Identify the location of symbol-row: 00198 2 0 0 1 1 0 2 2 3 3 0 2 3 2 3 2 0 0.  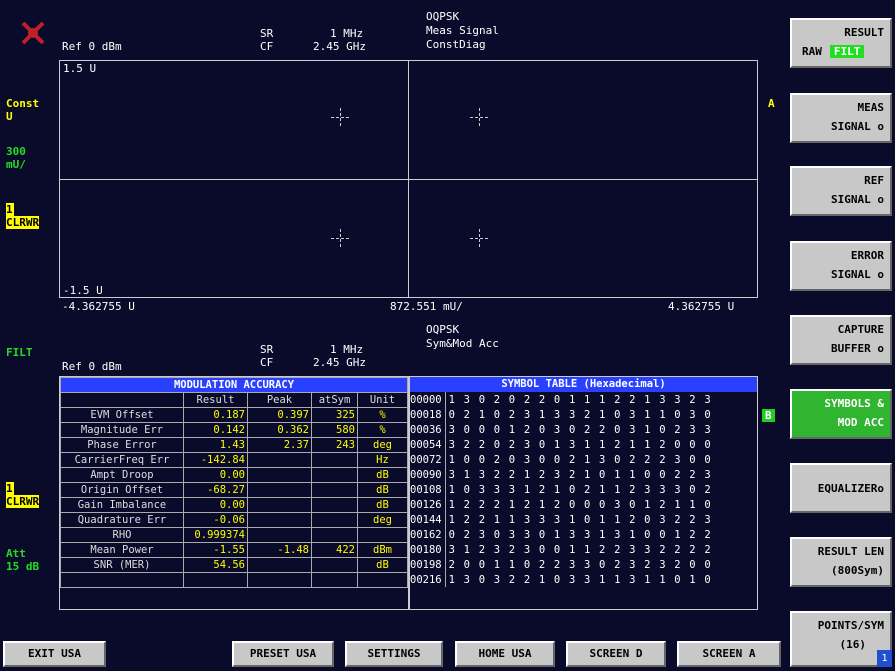
(561, 564).